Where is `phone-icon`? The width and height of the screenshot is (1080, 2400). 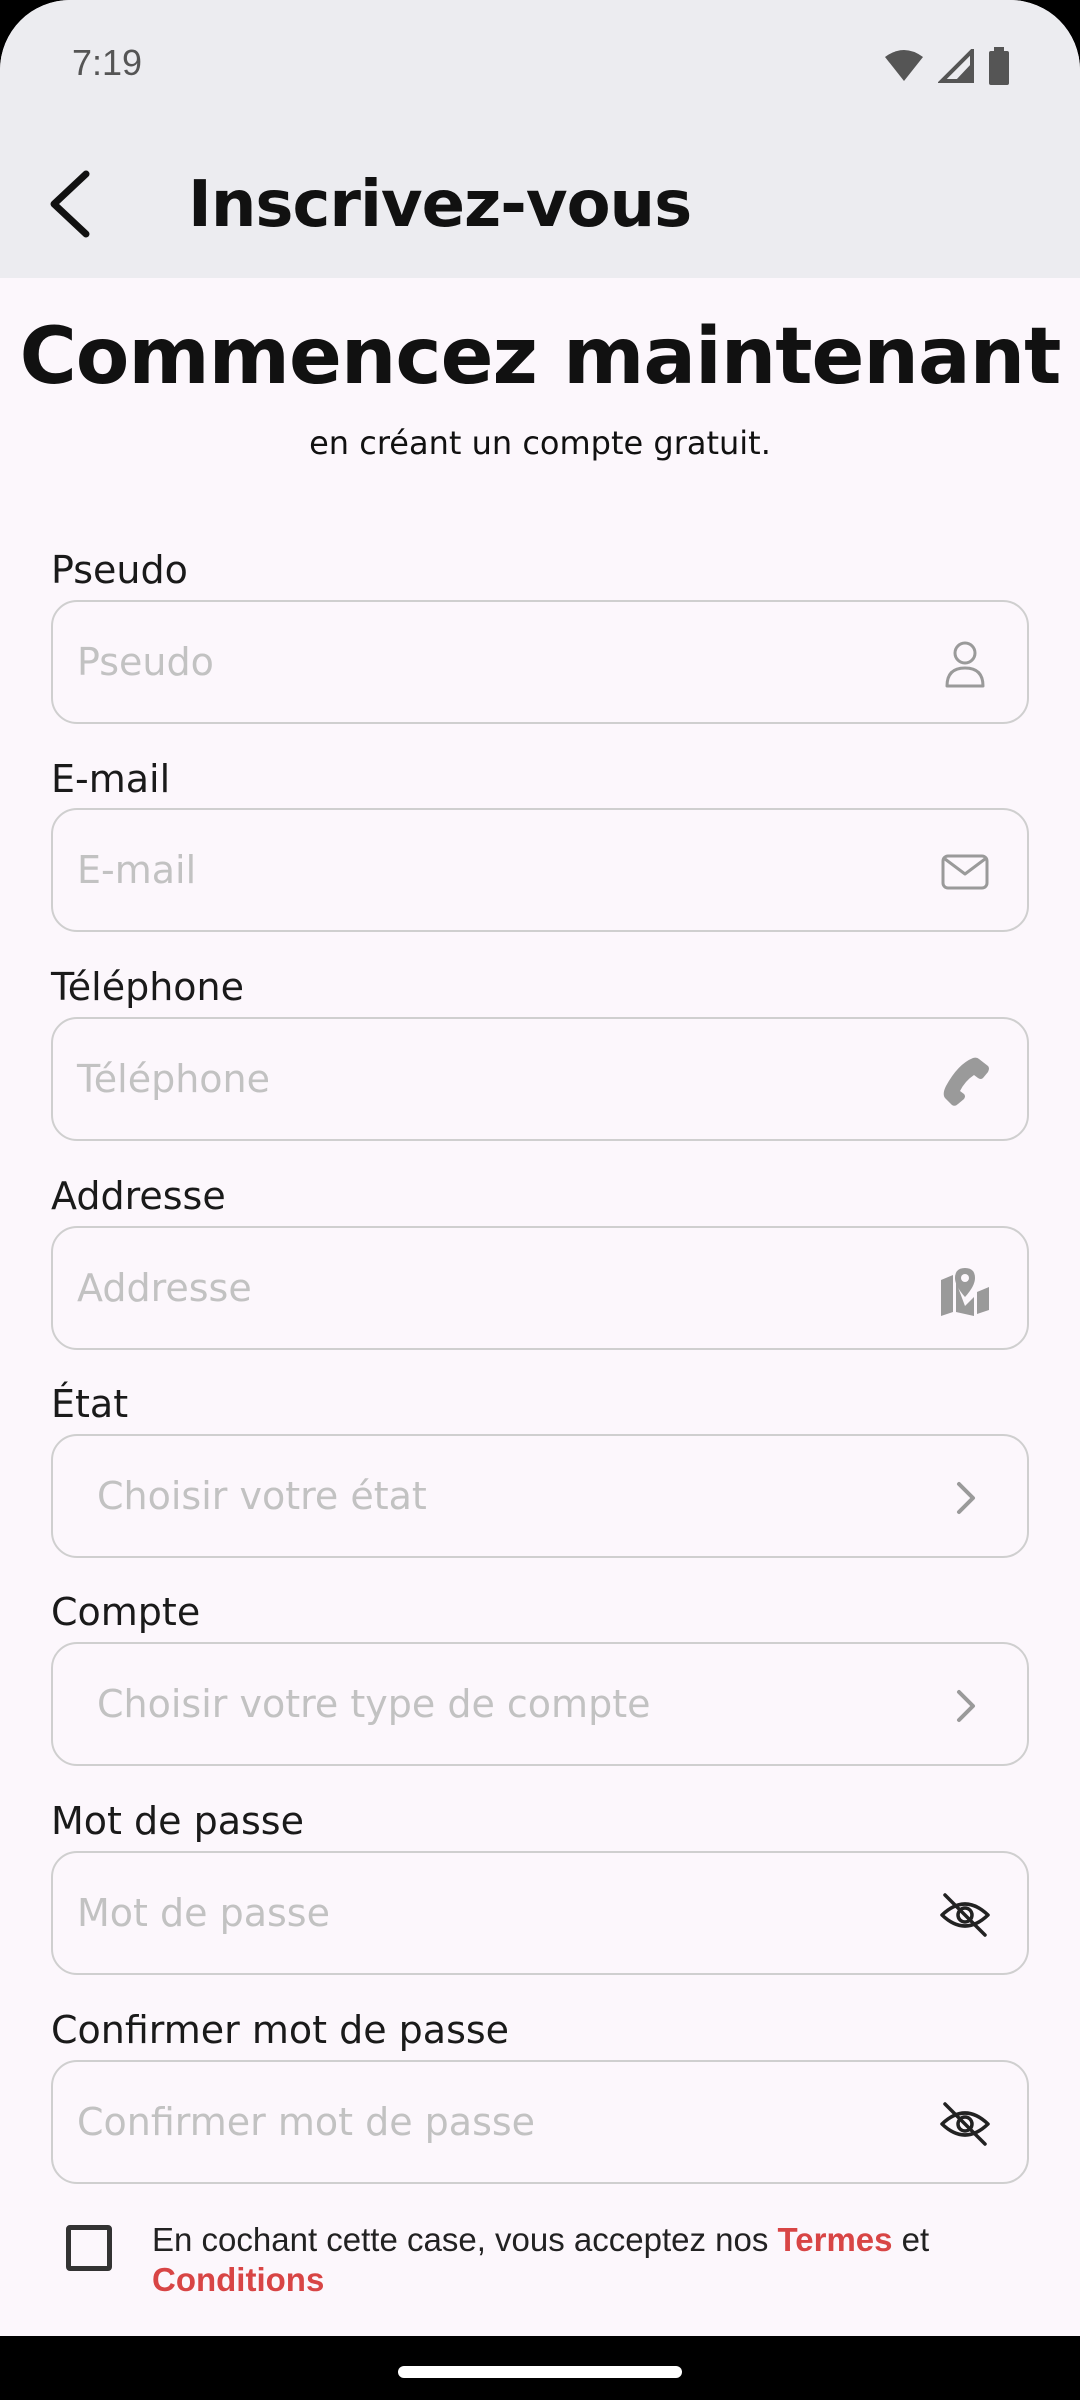
phone-icon is located at coordinates (966, 1081).